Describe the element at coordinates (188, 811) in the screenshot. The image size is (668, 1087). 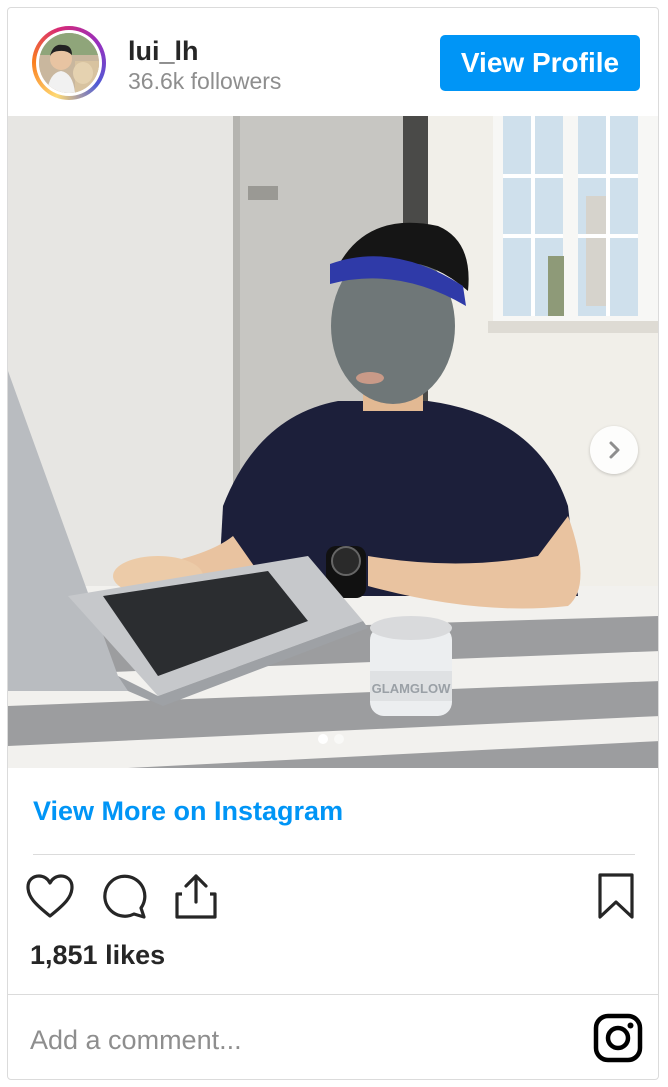
I see `view-more-link: View More on Instagram` at that location.